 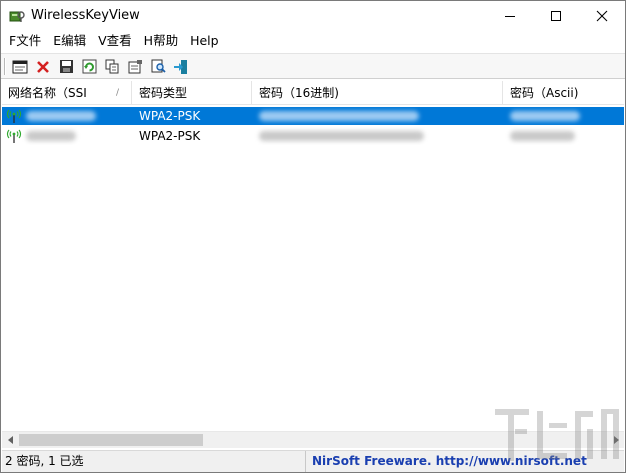 I want to click on exit-door-icon, so click(x=180, y=66).